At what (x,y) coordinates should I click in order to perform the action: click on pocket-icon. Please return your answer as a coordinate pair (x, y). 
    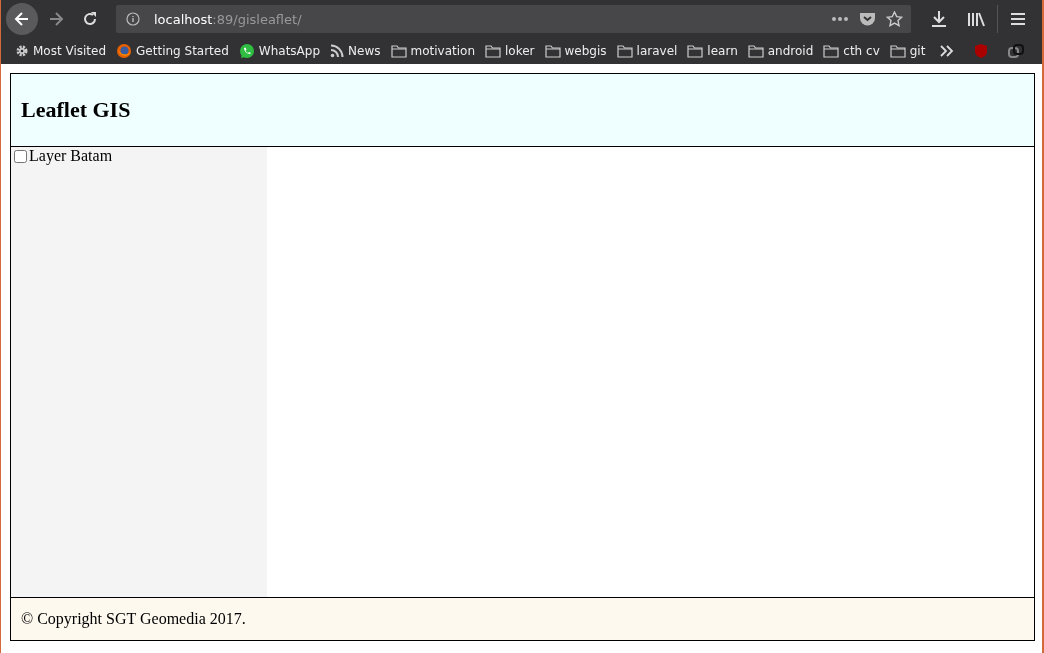
    Looking at the image, I should click on (867, 19).